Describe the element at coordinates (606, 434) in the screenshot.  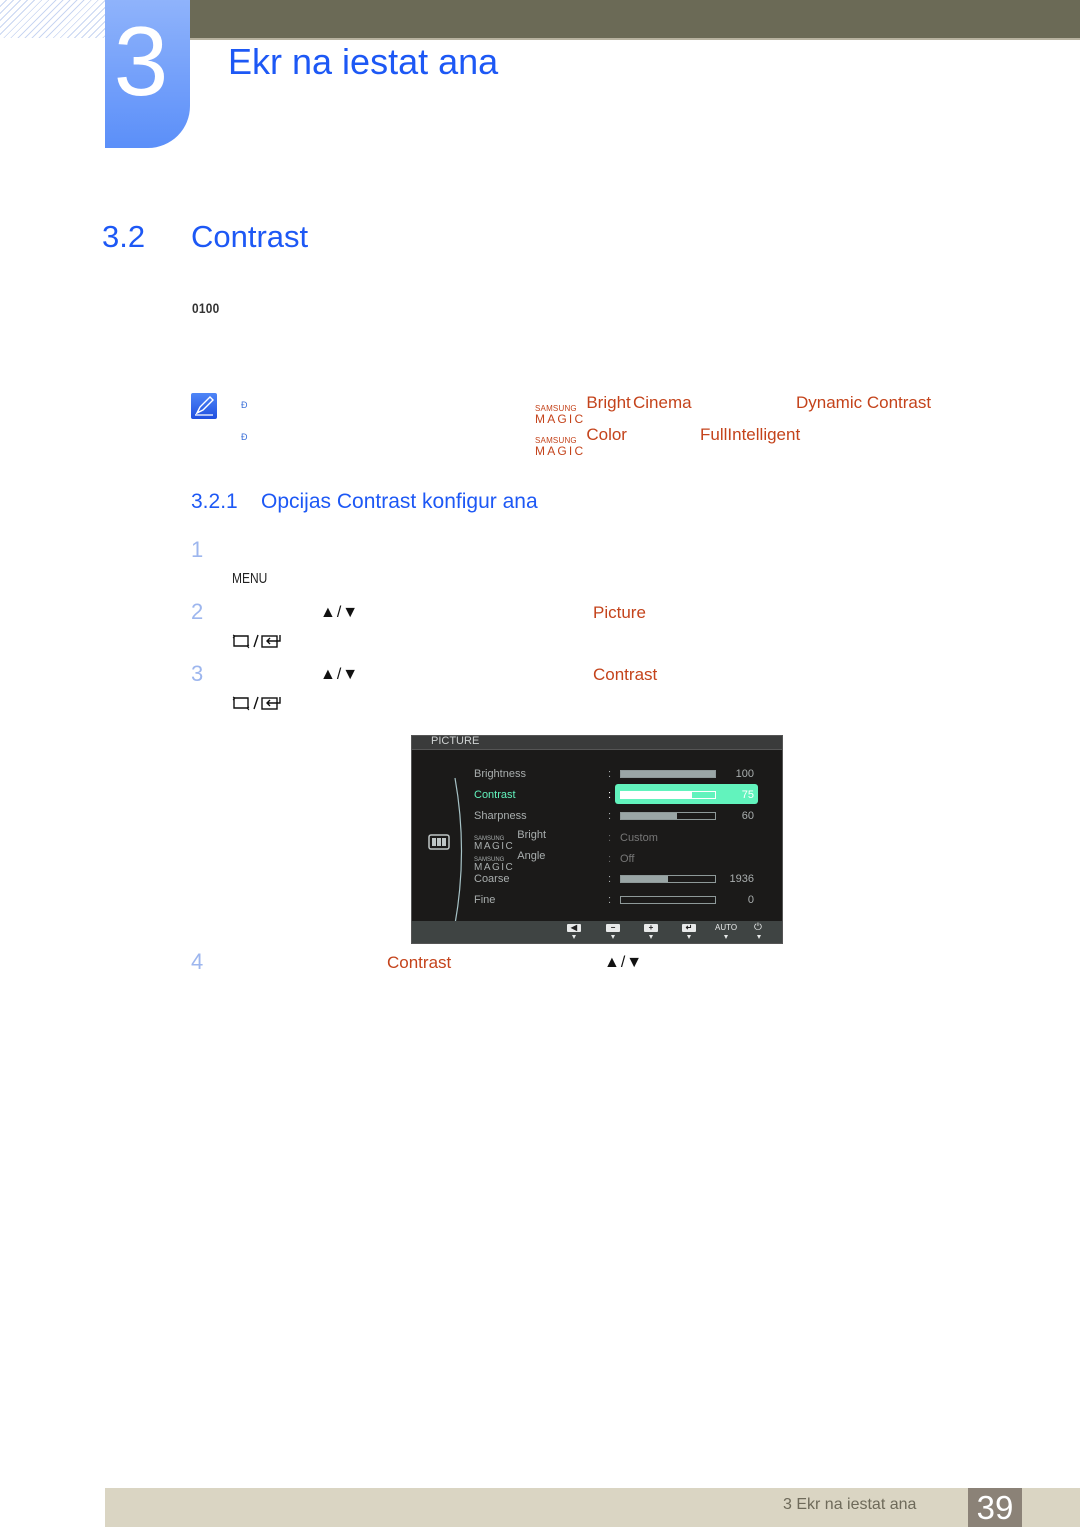
I see `magic-color-term: Color` at that location.